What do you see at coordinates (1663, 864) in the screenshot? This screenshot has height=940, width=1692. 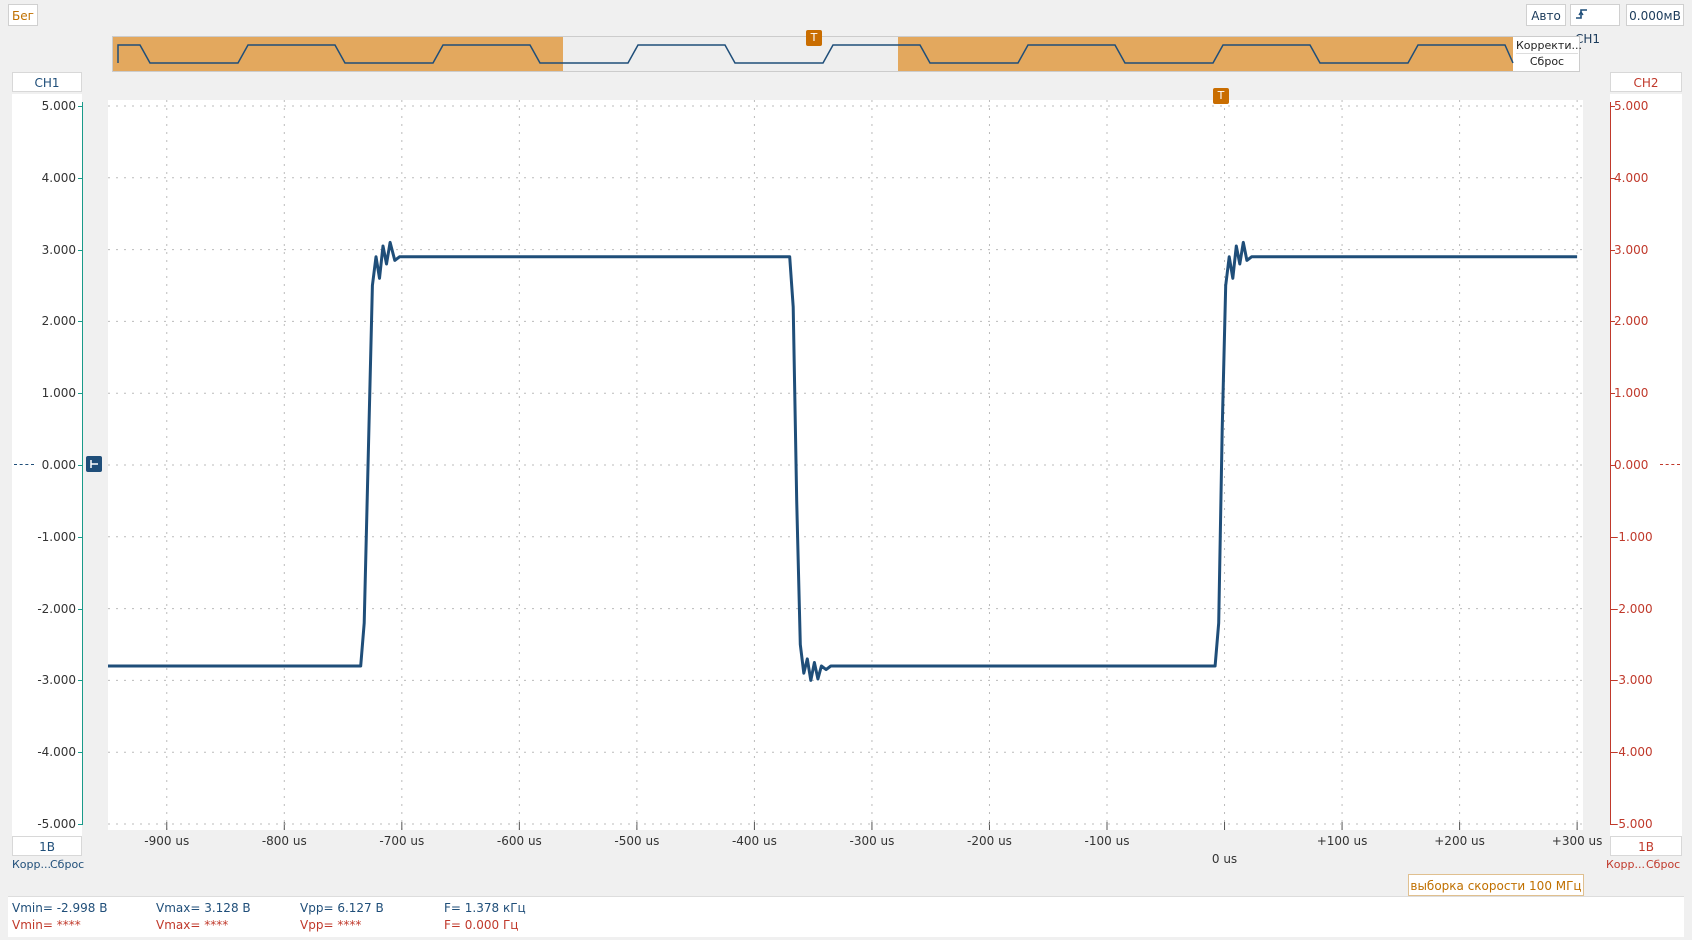 I see `ch2-reset-button: Сброс` at bounding box center [1663, 864].